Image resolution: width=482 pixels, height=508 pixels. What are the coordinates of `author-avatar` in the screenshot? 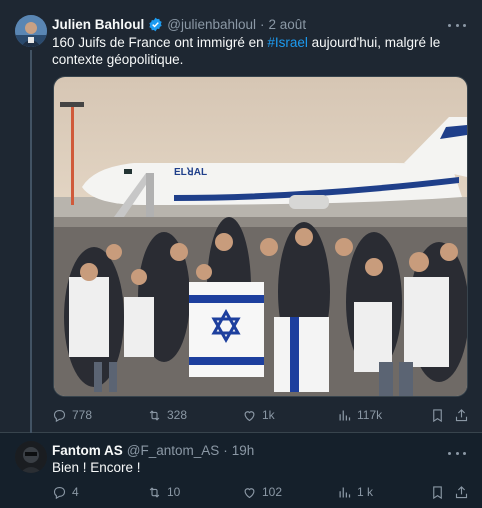 It's located at (31, 31).